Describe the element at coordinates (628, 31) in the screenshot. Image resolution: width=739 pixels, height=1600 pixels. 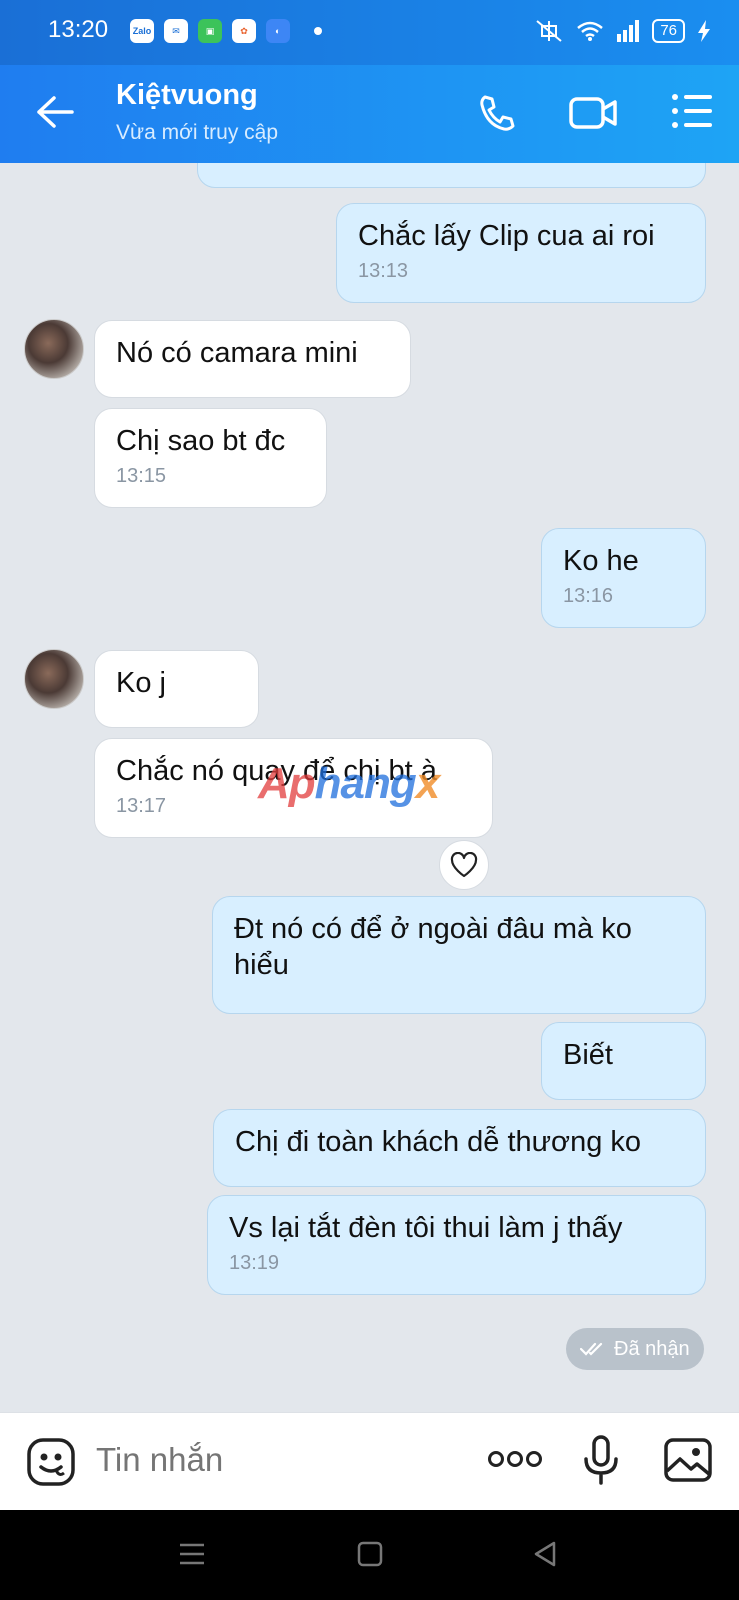
I see `signal-icon` at that location.